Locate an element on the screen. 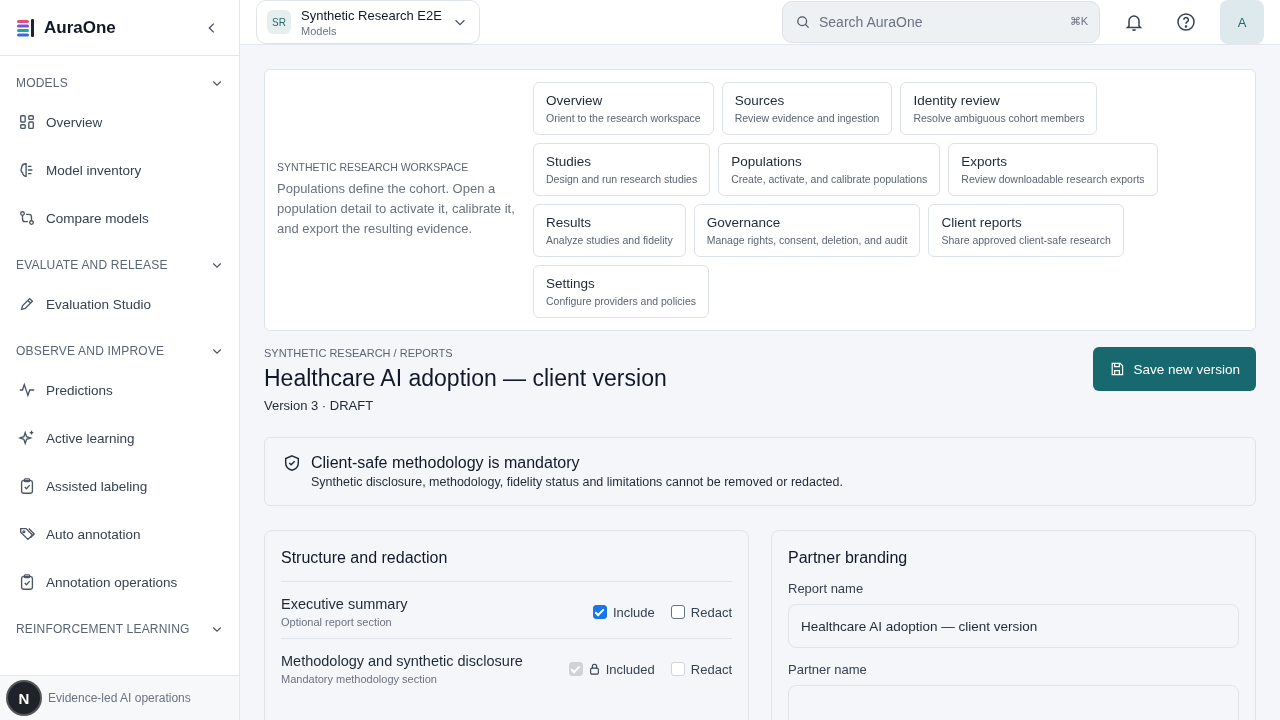  workspace-link-card: Identity review Resolve ambiguous cohort members is located at coordinates (999, 108).